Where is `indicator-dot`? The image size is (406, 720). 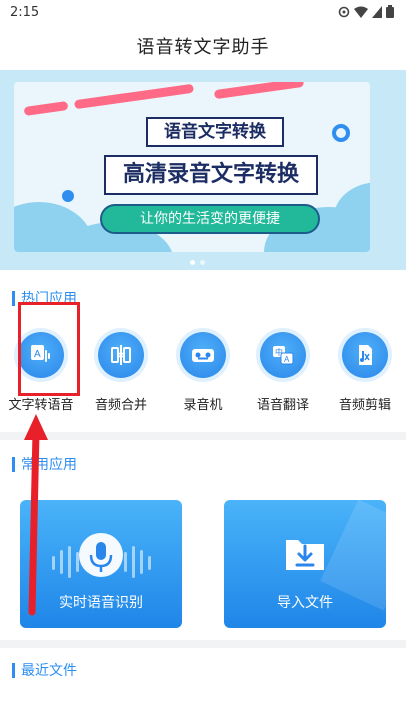
indicator-dot is located at coordinates (202, 262).